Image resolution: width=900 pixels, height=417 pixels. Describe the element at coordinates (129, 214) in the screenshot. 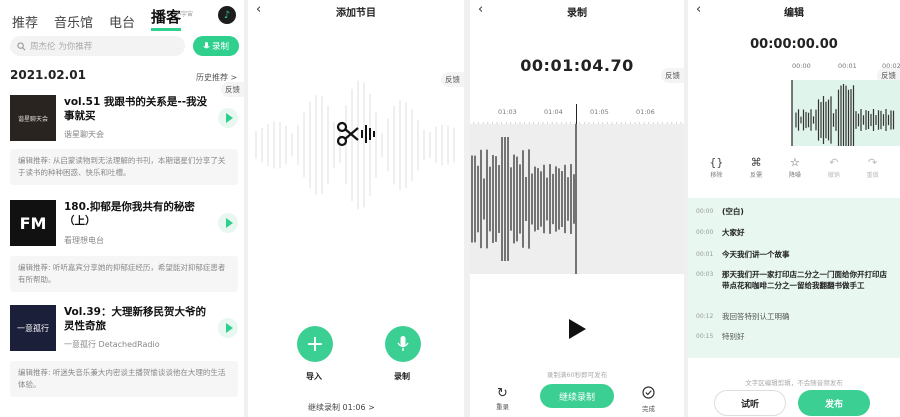

I see `episode-title: 180.抑郁是你我共有的秘密（上）` at that location.